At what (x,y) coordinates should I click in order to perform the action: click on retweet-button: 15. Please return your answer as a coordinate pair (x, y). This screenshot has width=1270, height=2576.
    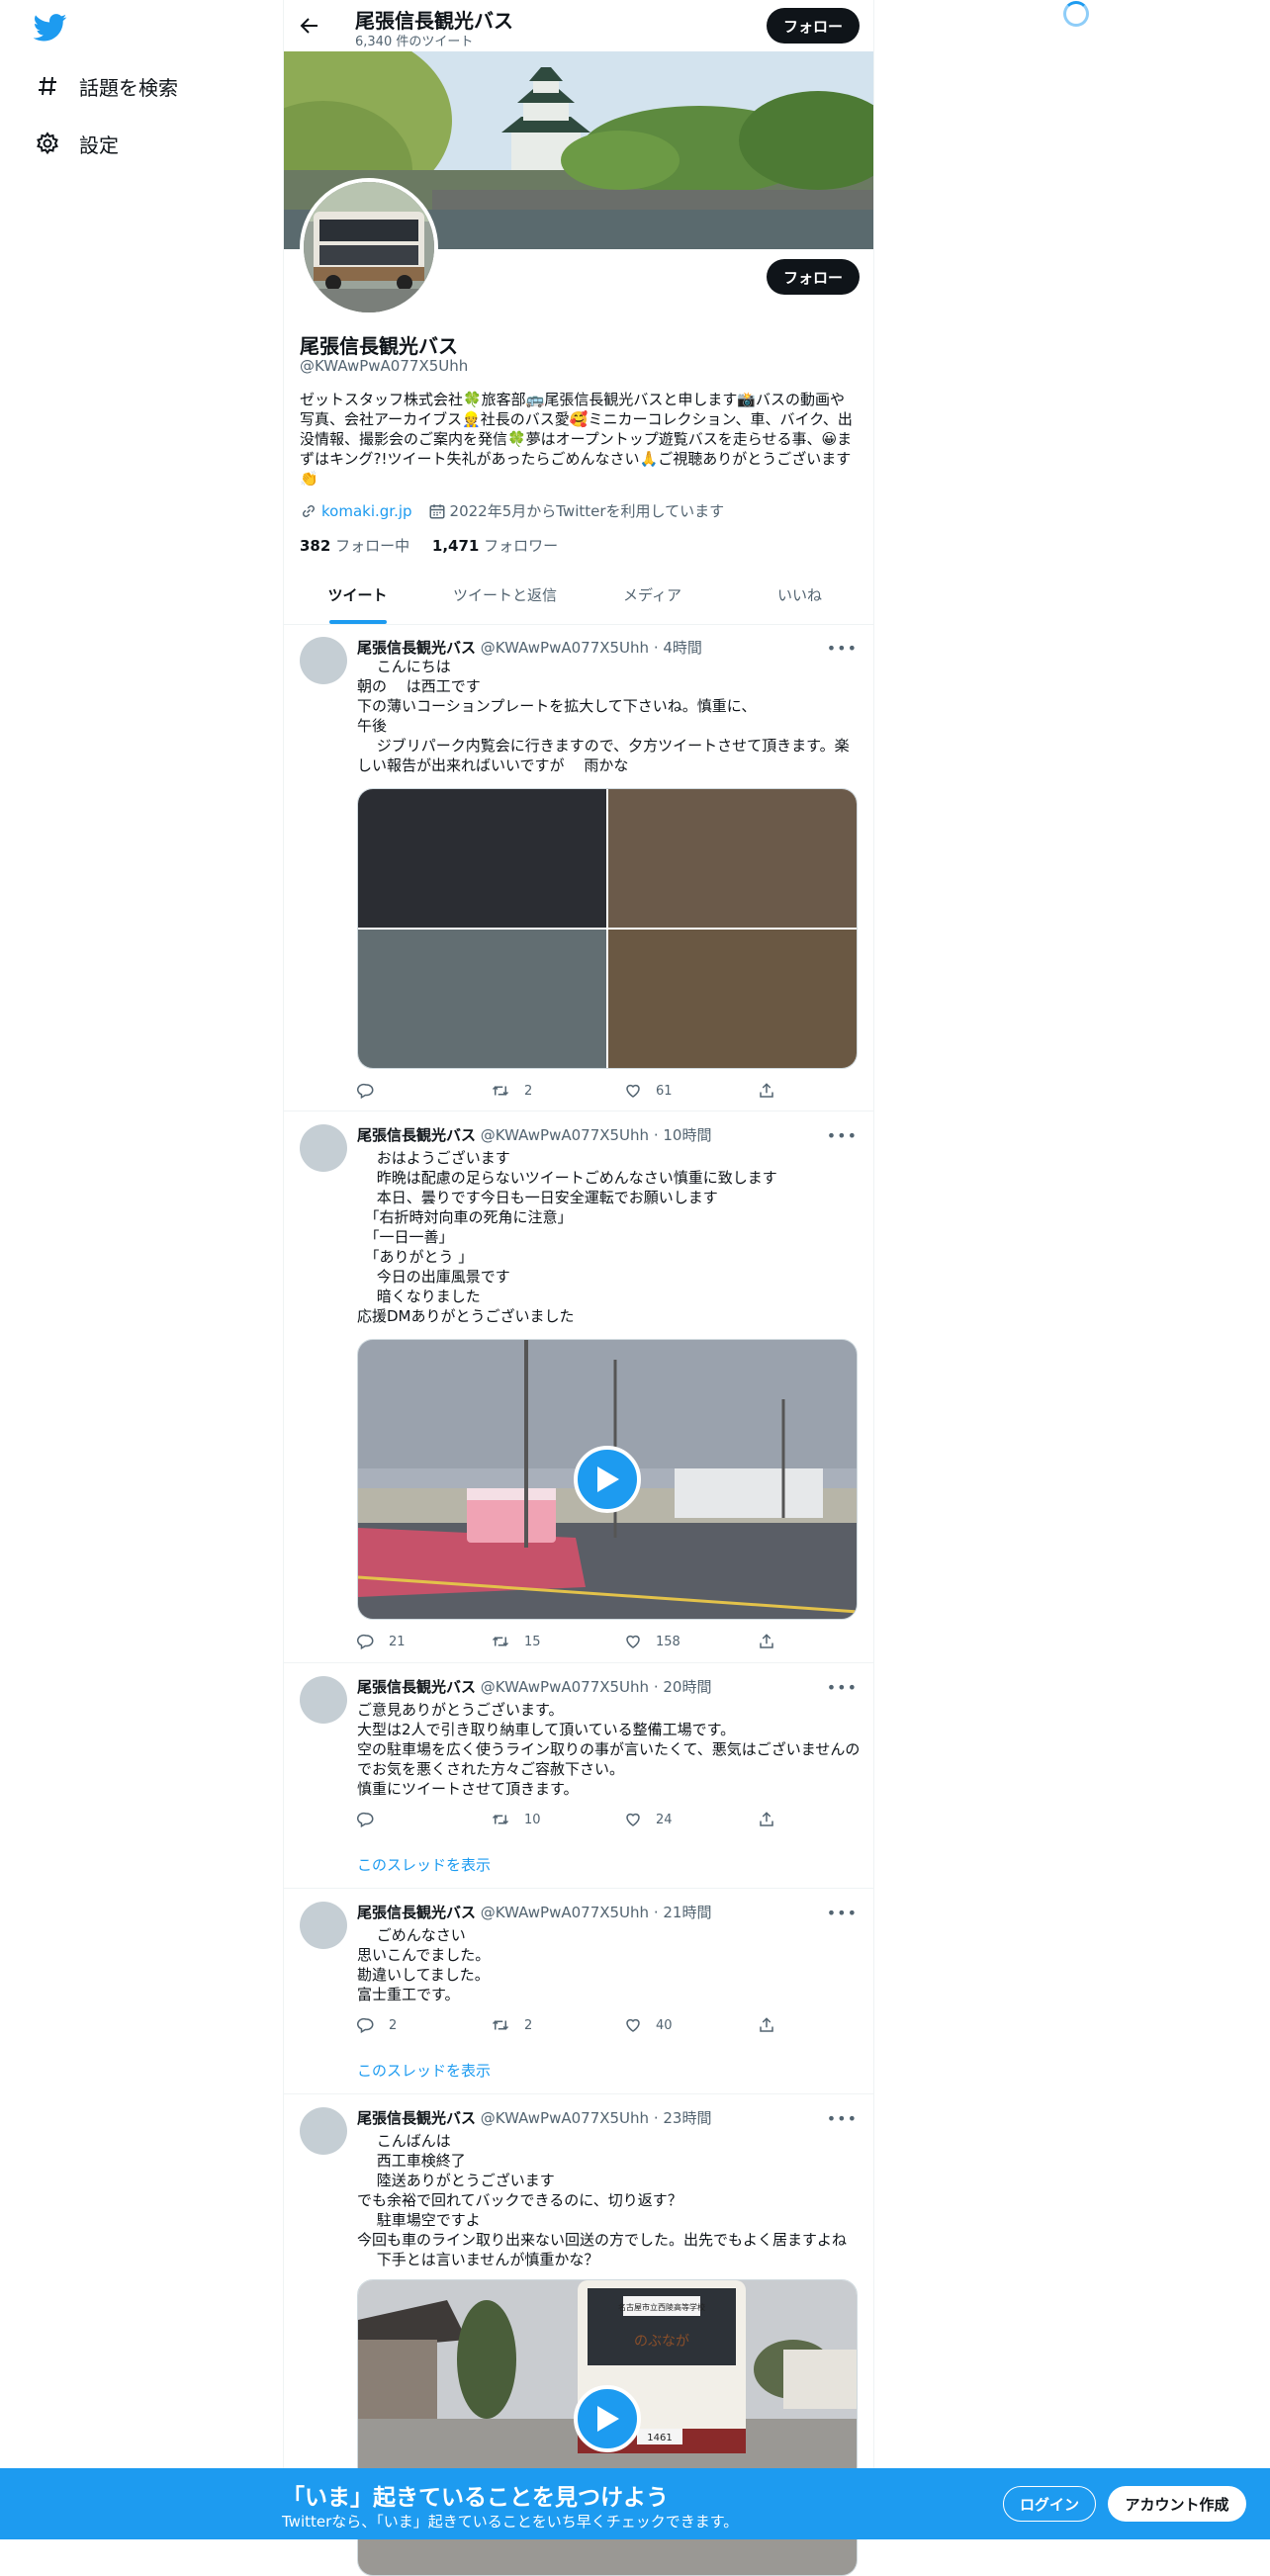
    Looking at the image, I should click on (558, 1641).